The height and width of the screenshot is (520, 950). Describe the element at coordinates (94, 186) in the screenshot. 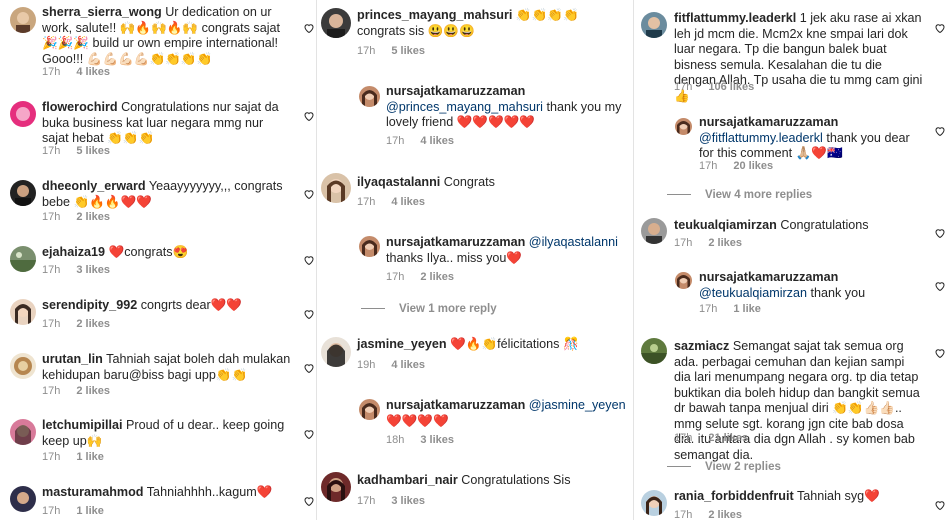

I see `comment-username: dheeonly_erward` at that location.